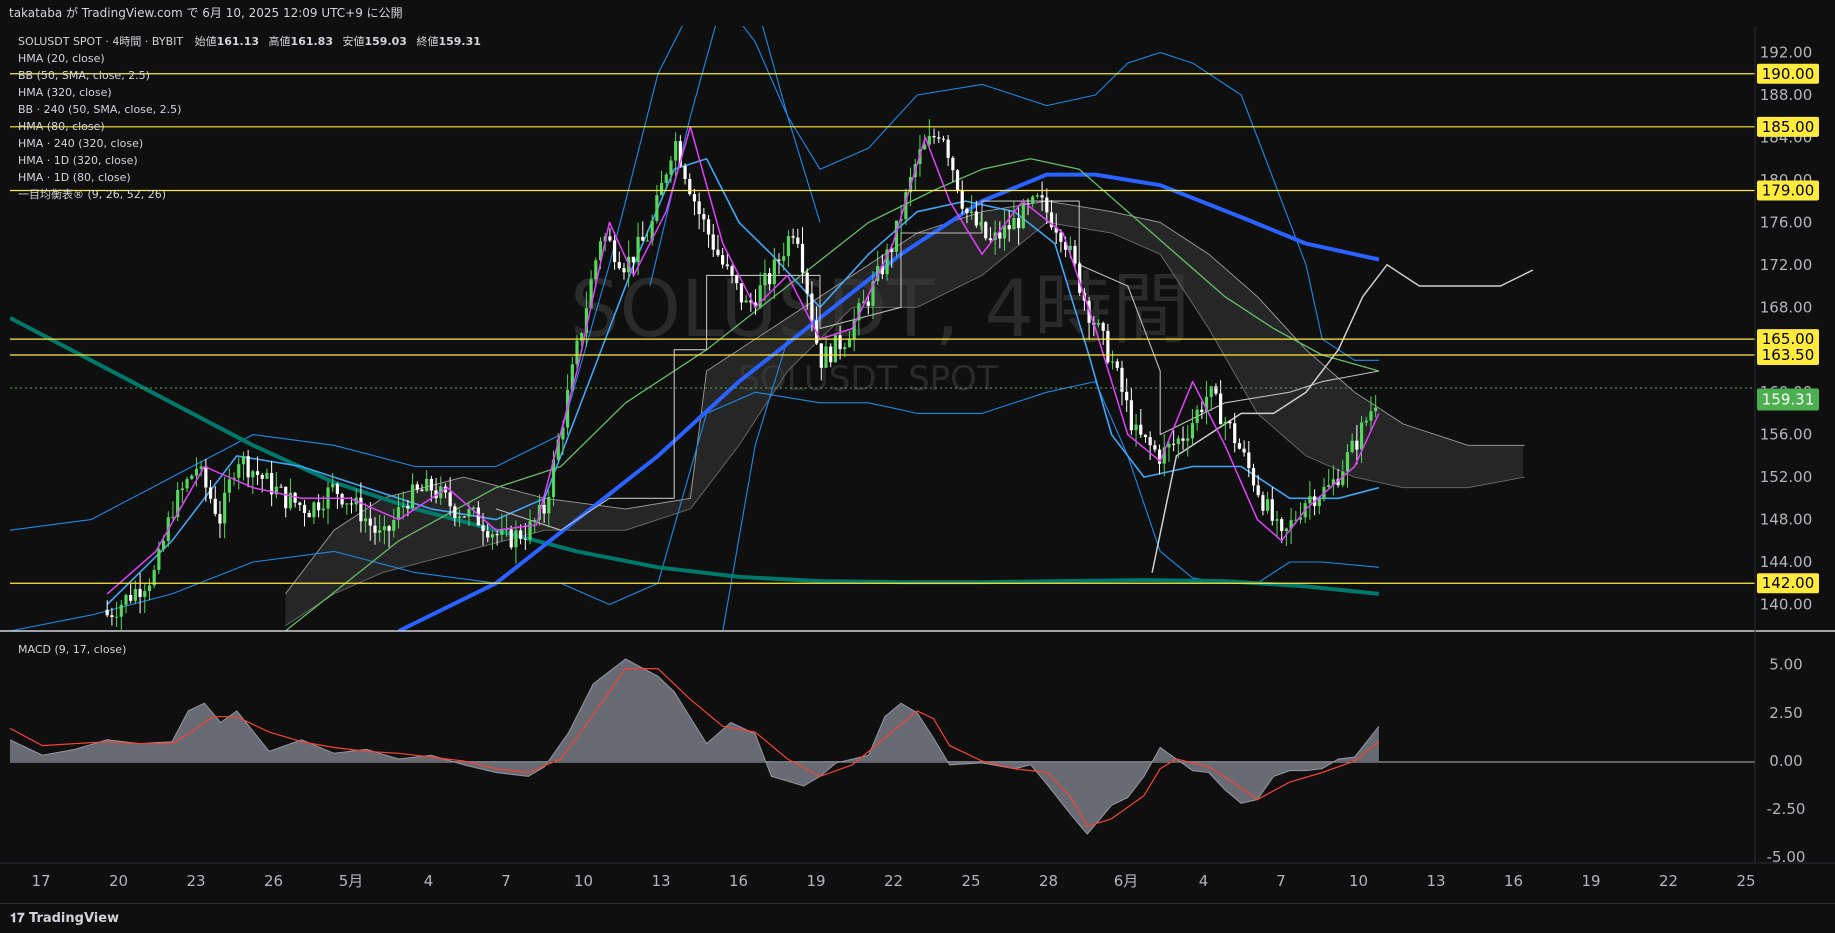  What do you see at coordinates (1786, 809) in the screenshot?
I see `macd-tick: -2.50` at bounding box center [1786, 809].